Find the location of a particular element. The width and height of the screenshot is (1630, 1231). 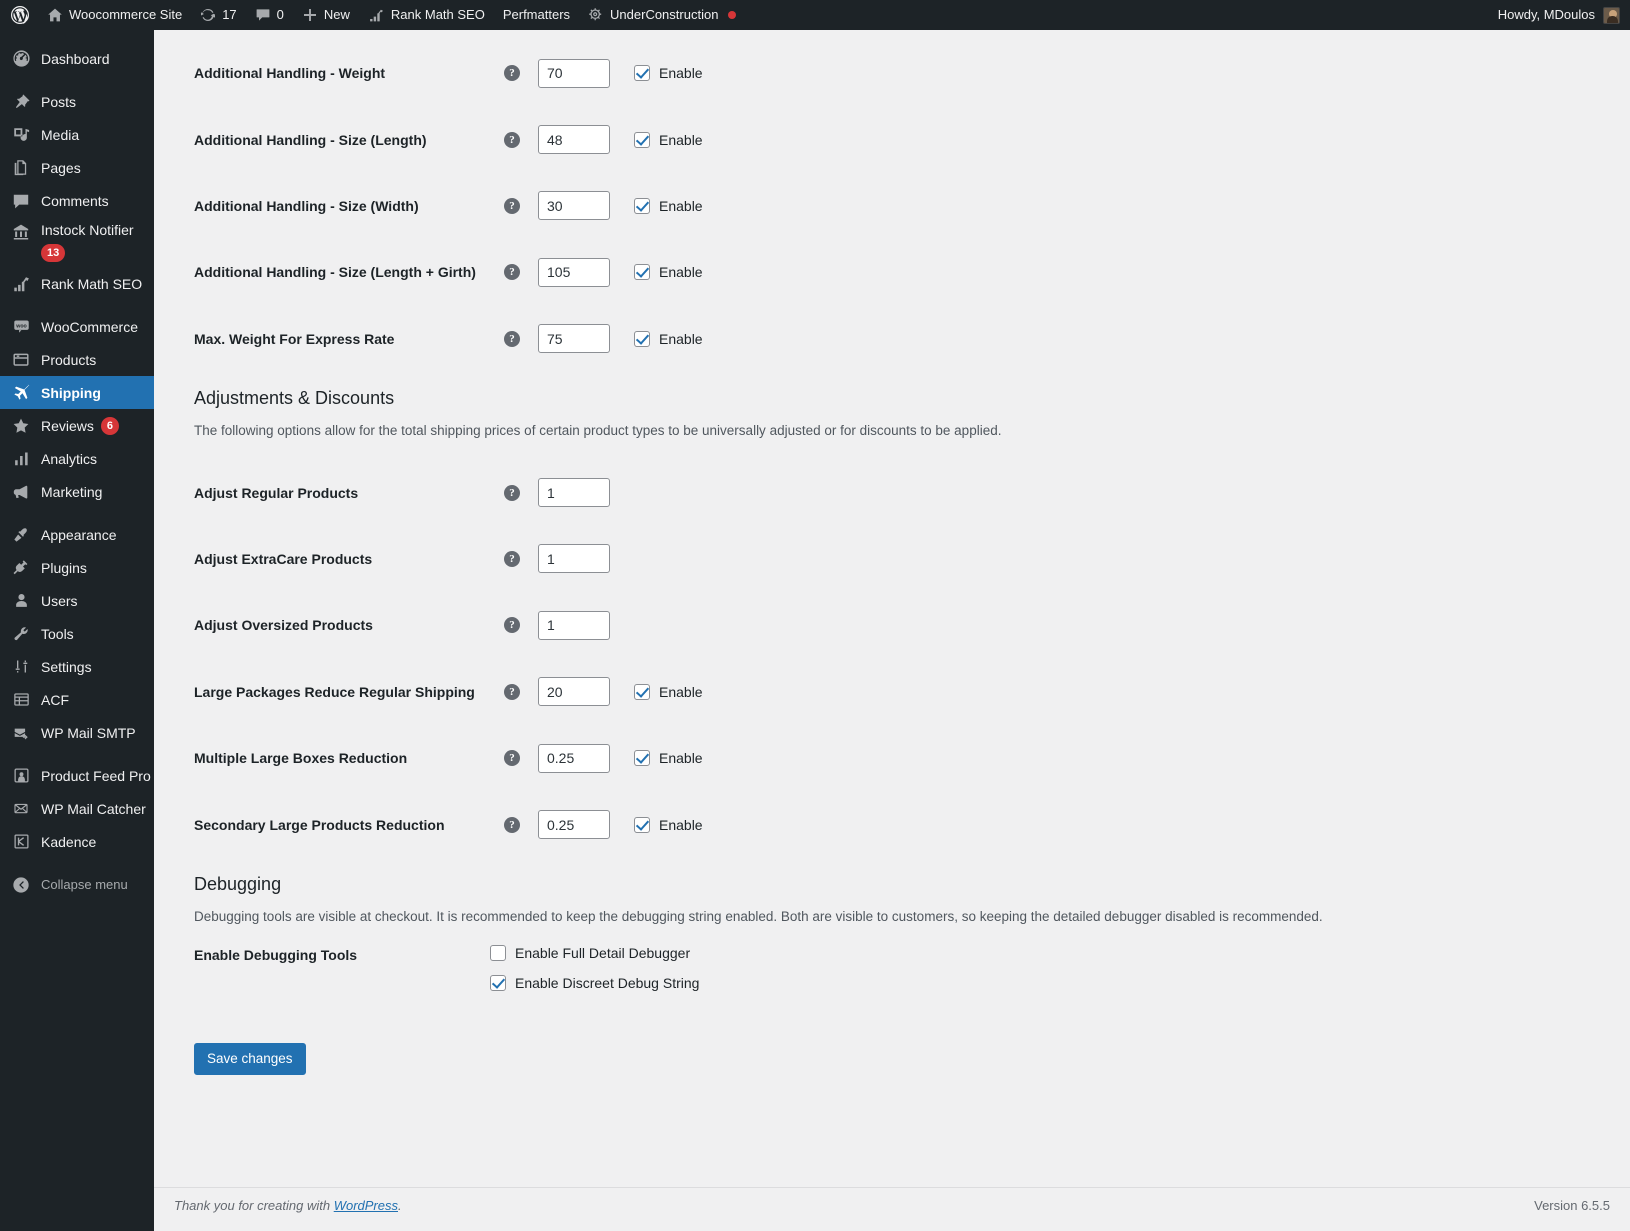

debug-option: Enable Full Detail Debugger is located at coordinates (594, 953).